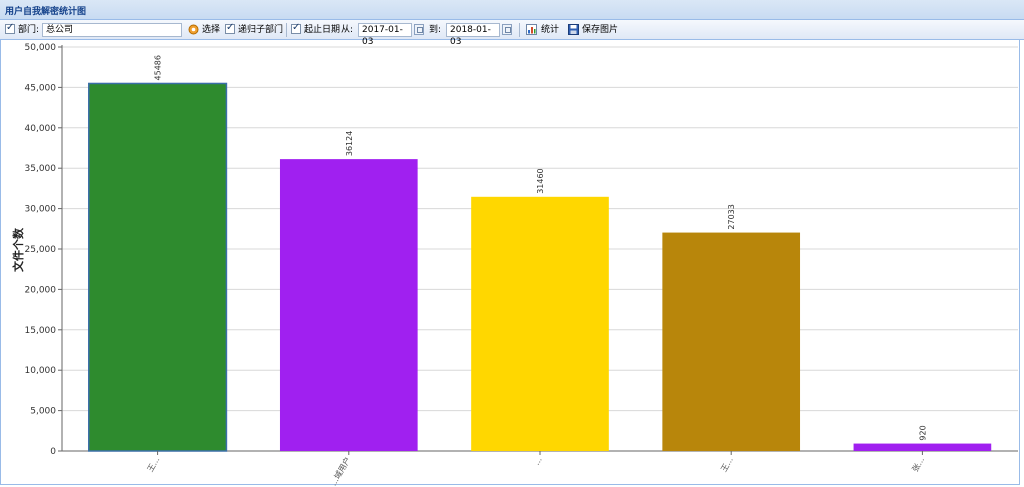  What do you see at coordinates (435, 30) in the screenshot?
I see `to-label: 到:` at bounding box center [435, 30].